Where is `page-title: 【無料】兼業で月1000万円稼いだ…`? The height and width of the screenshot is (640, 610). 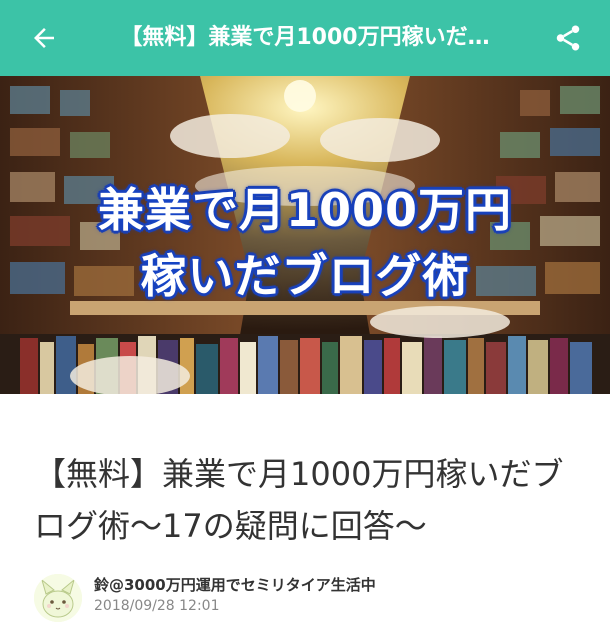 page-title: 【無料】兼業で月1000万円稼いだ… is located at coordinates (305, 37).